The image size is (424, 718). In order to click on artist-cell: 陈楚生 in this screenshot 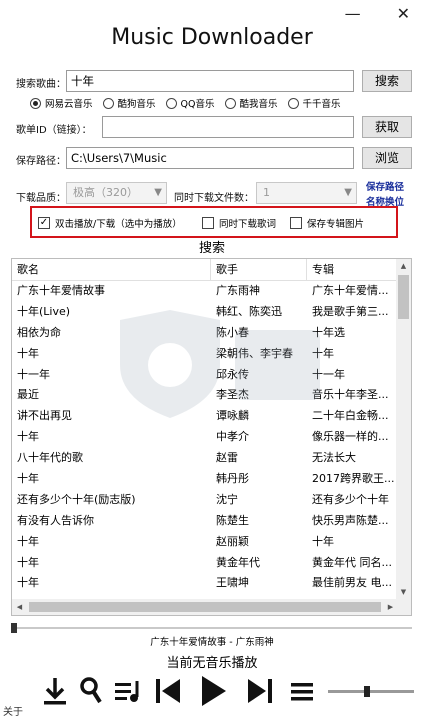, I will do `click(232, 520)`.